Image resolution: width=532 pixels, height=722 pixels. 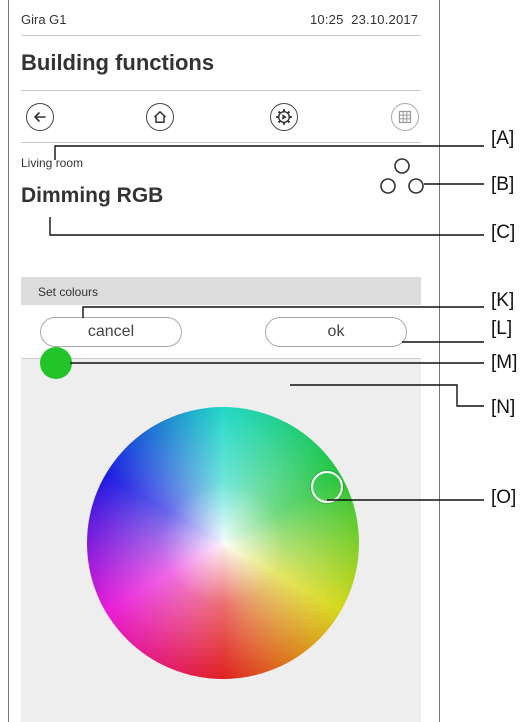 What do you see at coordinates (502, 328) in the screenshot?
I see `callout-l: [L]` at bounding box center [502, 328].